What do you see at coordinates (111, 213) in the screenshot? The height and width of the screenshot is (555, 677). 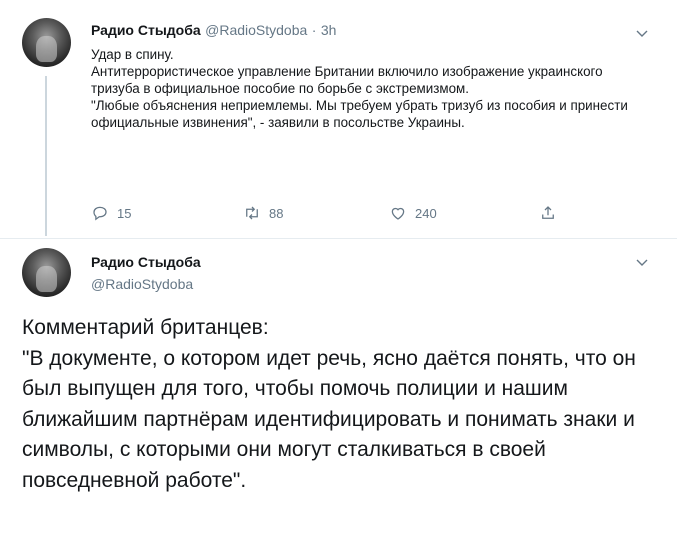 I see `reply-button: 15` at bounding box center [111, 213].